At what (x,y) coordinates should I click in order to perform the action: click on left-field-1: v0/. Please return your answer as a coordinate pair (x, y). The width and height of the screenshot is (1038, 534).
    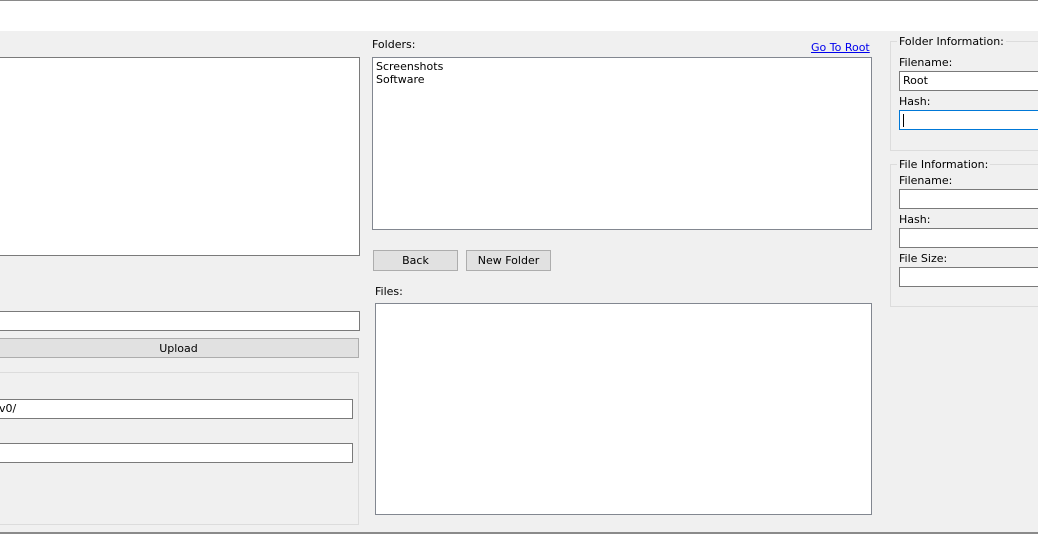
    Looking at the image, I should click on (176, 409).